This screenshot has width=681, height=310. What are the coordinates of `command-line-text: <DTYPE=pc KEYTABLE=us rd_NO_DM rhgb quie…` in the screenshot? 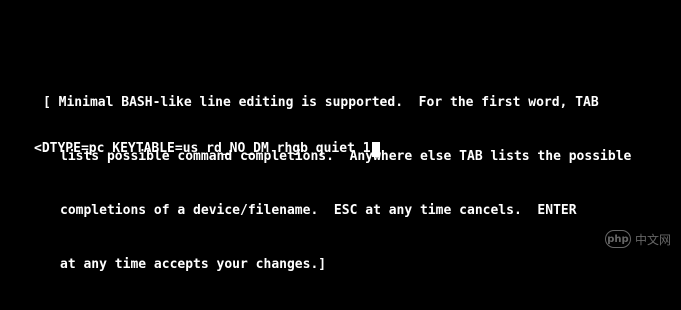 It's located at (202, 149).